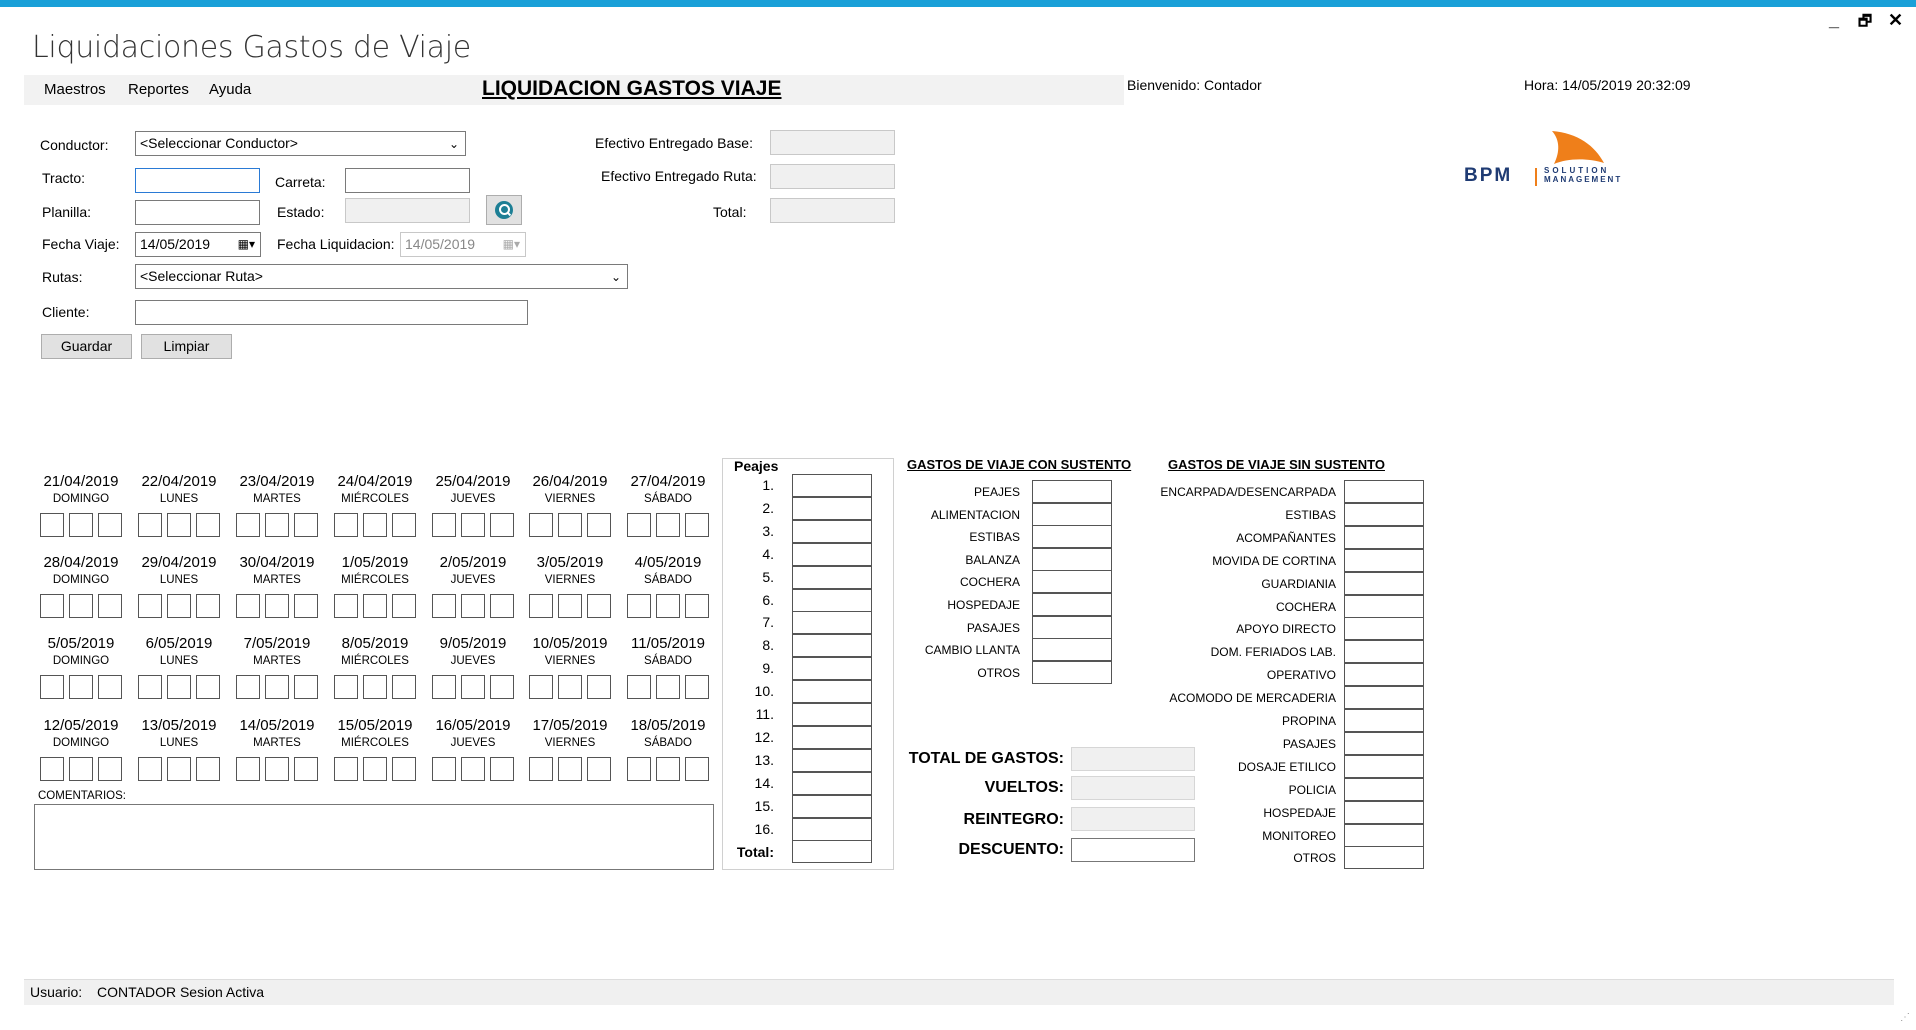 The image size is (1916, 1030). I want to click on search-button, so click(504, 210).